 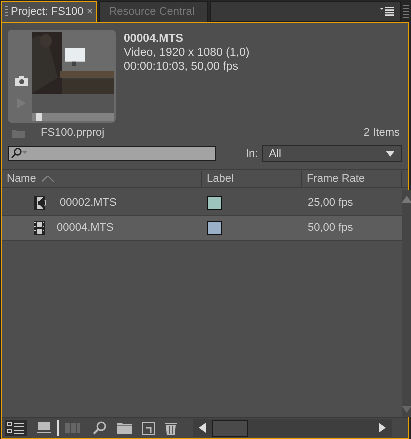 What do you see at coordinates (352, 179) in the screenshot?
I see `column-header: Frame Rate` at bounding box center [352, 179].